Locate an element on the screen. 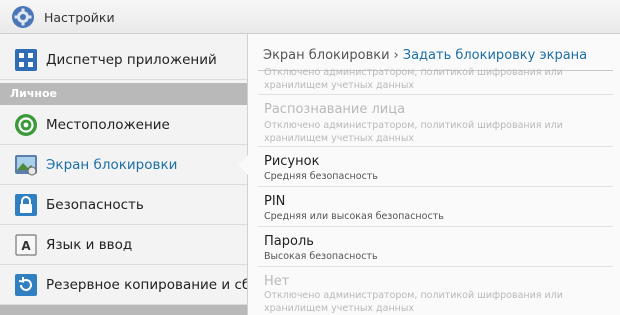 The image size is (620, 315). breadcrumb-current: Задать блокировку экрана is located at coordinates (495, 55).